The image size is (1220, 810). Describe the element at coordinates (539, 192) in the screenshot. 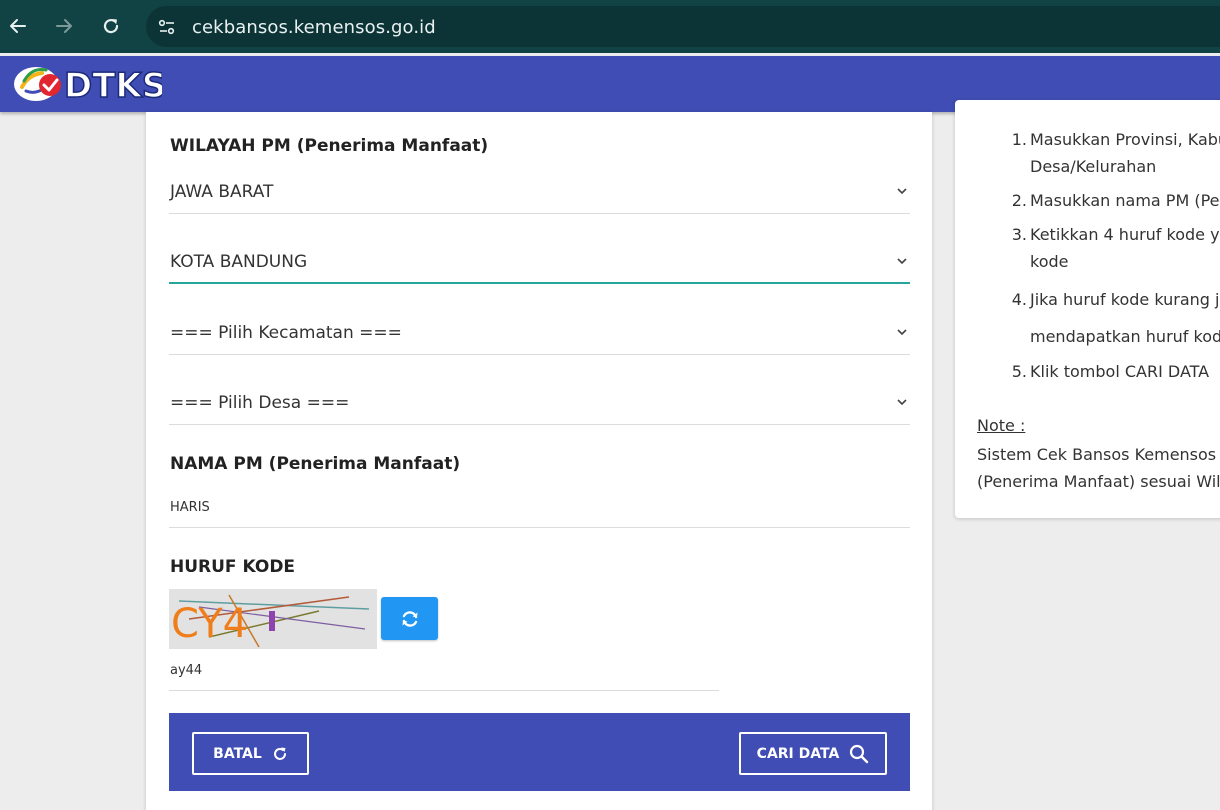

I see `provinsi-select: JAWA BARAT` at that location.